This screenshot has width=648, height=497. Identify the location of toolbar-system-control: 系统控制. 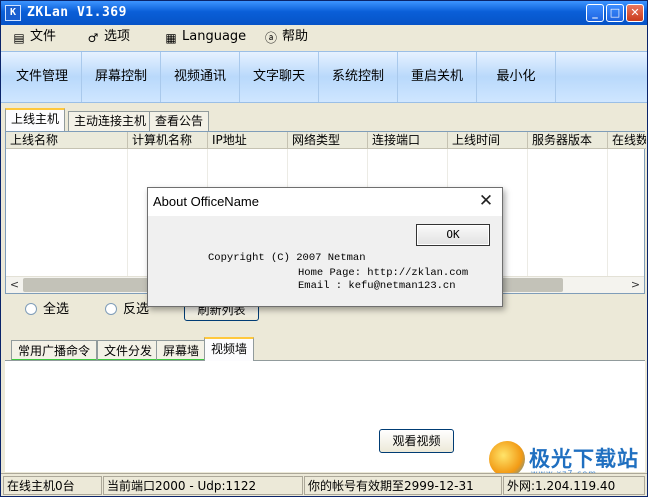
(358, 77).